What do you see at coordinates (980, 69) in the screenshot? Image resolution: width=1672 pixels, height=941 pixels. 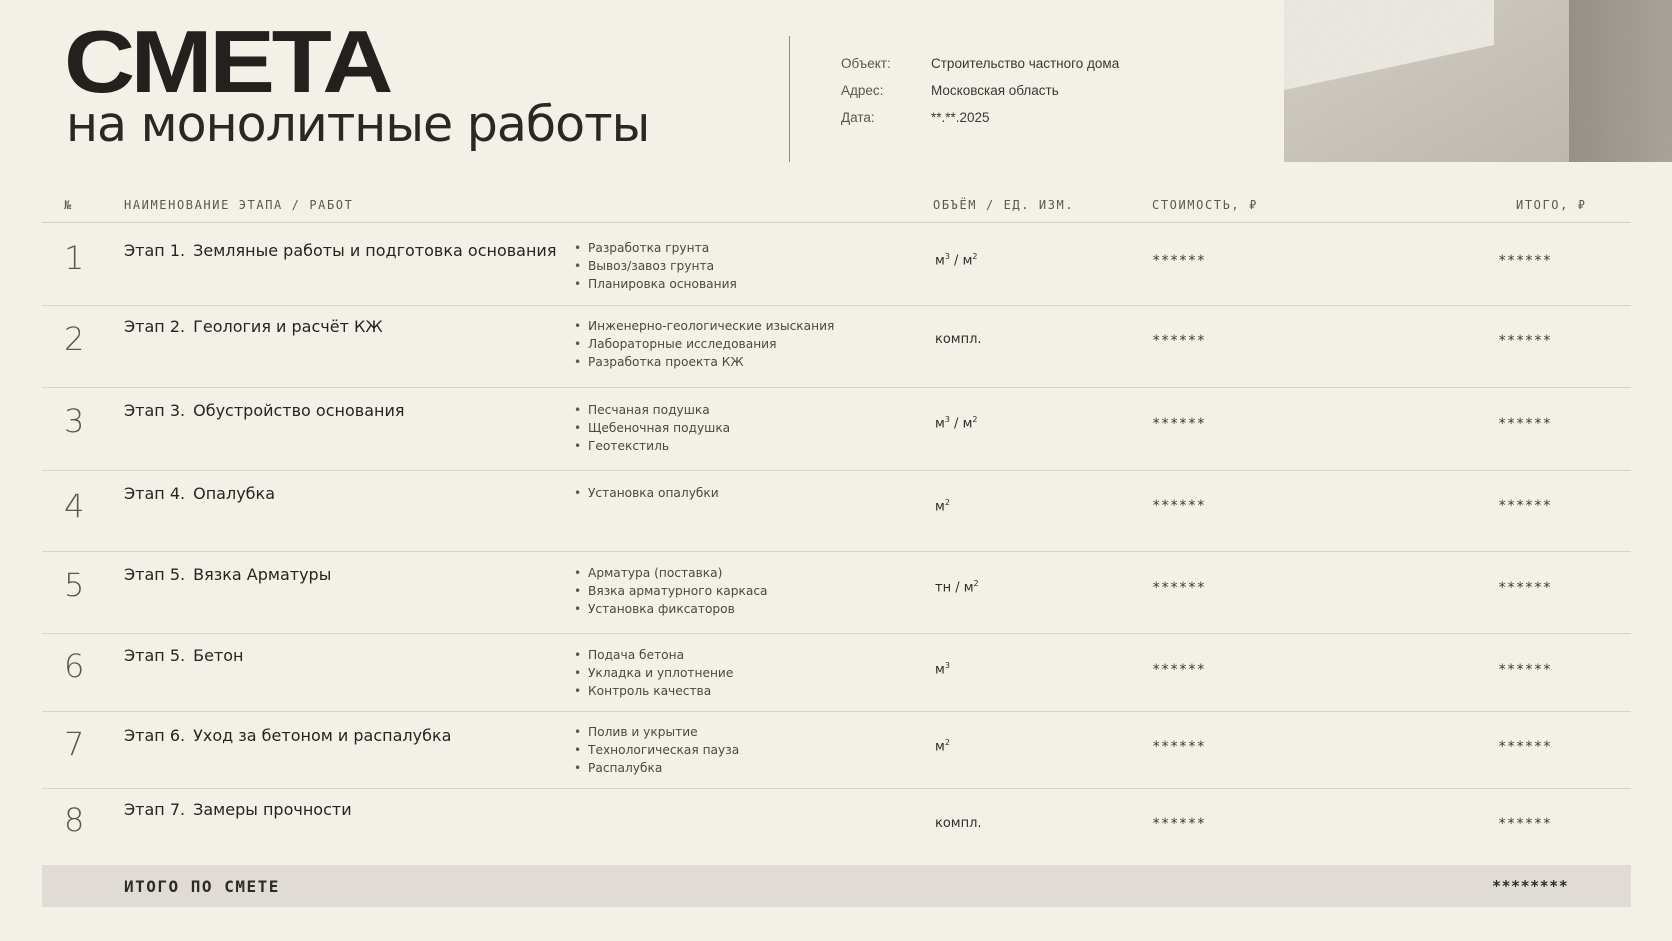 I see `meta-row-object: Объект: Строительство частного дома` at bounding box center [980, 69].